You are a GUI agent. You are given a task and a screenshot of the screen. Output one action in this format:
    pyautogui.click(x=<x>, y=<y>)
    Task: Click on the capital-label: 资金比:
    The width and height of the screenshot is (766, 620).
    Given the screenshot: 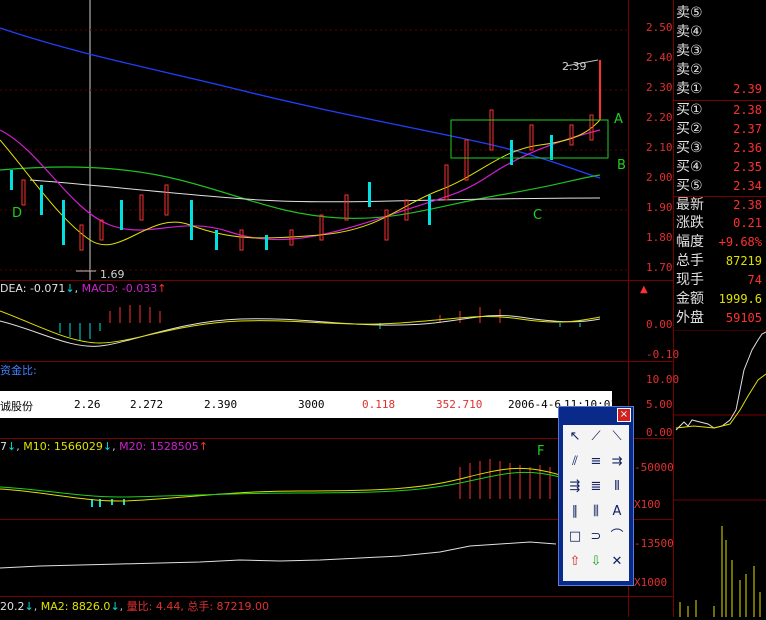 What is the action you would take?
    pyautogui.click(x=18, y=370)
    